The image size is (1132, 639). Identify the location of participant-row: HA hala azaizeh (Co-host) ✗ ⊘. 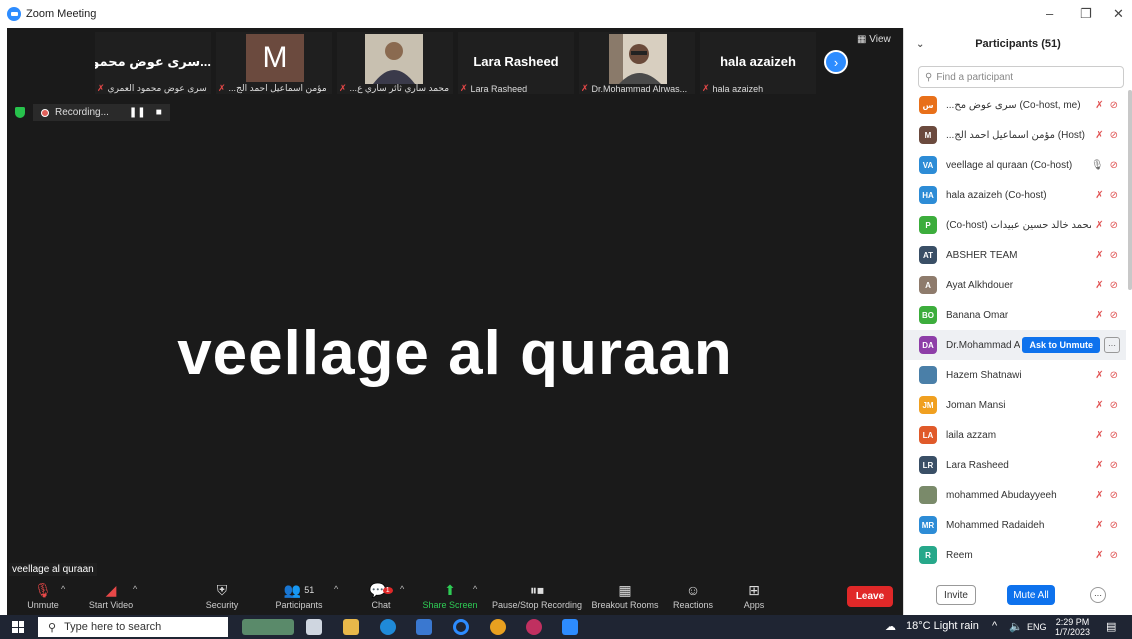
(1015, 195).